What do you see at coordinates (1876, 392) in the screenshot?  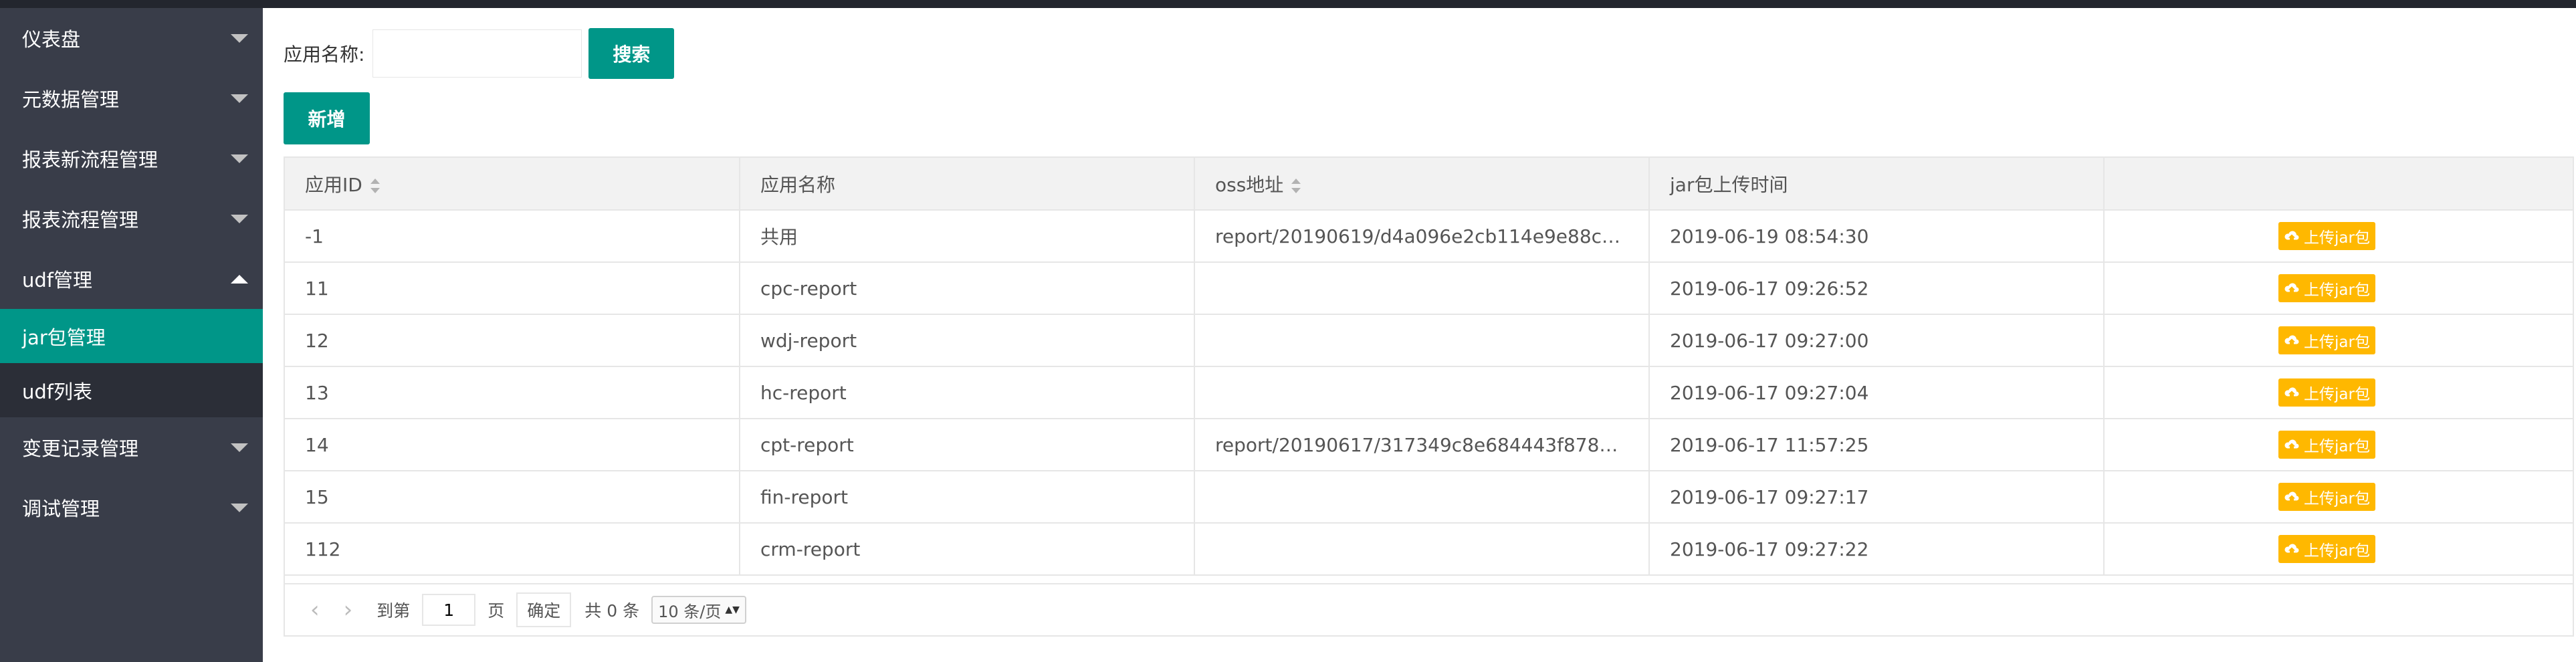 I see `cell-time: 2019-06-17 09:27:04` at bounding box center [1876, 392].